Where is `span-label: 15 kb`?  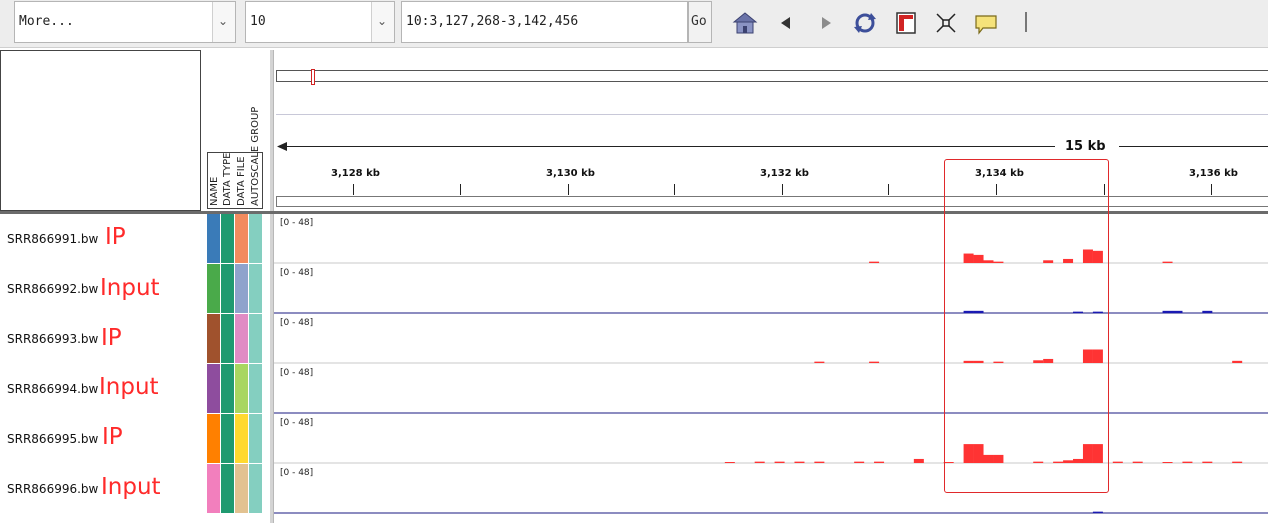
span-label: 15 kb is located at coordinates (1085, 146).